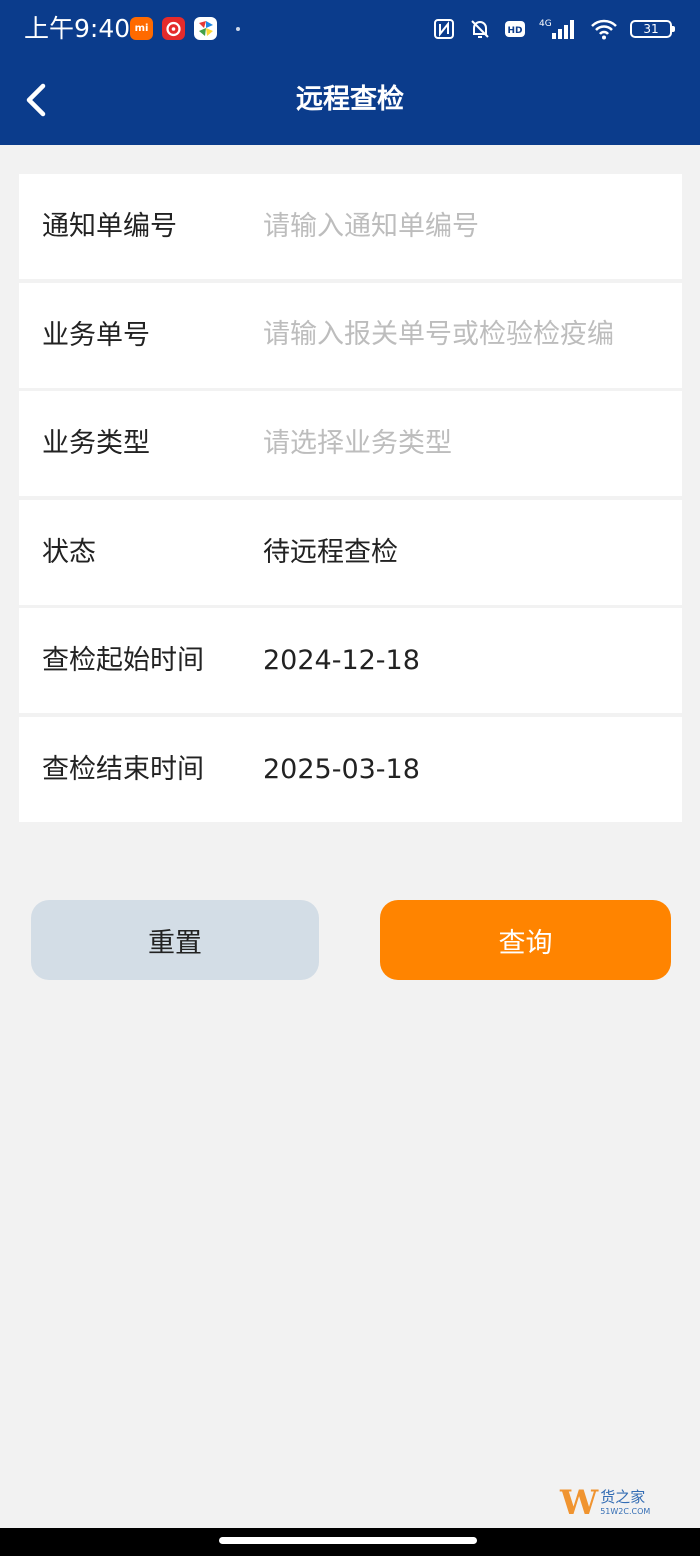  What do you see at coordinates (579, 1503) in the screenshot?
I see `watermark-w-icon: W` at bounding box center [579, 1503].